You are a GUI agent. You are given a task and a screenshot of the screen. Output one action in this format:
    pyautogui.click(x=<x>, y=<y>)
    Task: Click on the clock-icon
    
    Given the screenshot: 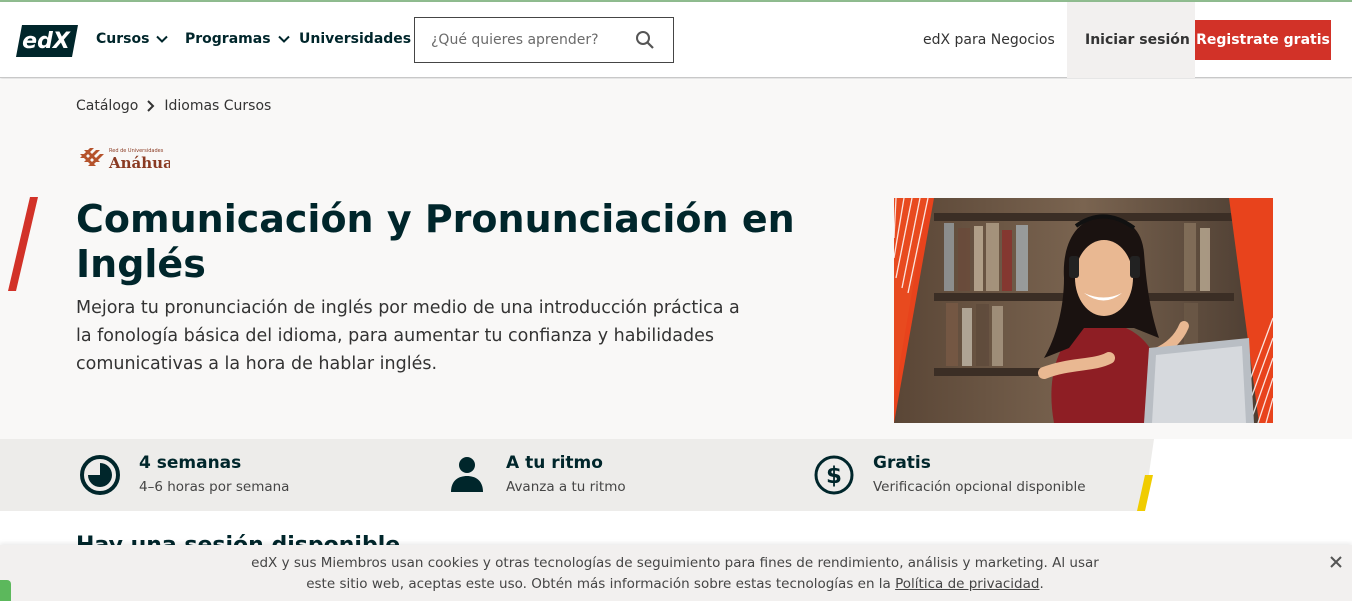 What is the action you would take?
    pyautogui.click(x=100, y=475)
    